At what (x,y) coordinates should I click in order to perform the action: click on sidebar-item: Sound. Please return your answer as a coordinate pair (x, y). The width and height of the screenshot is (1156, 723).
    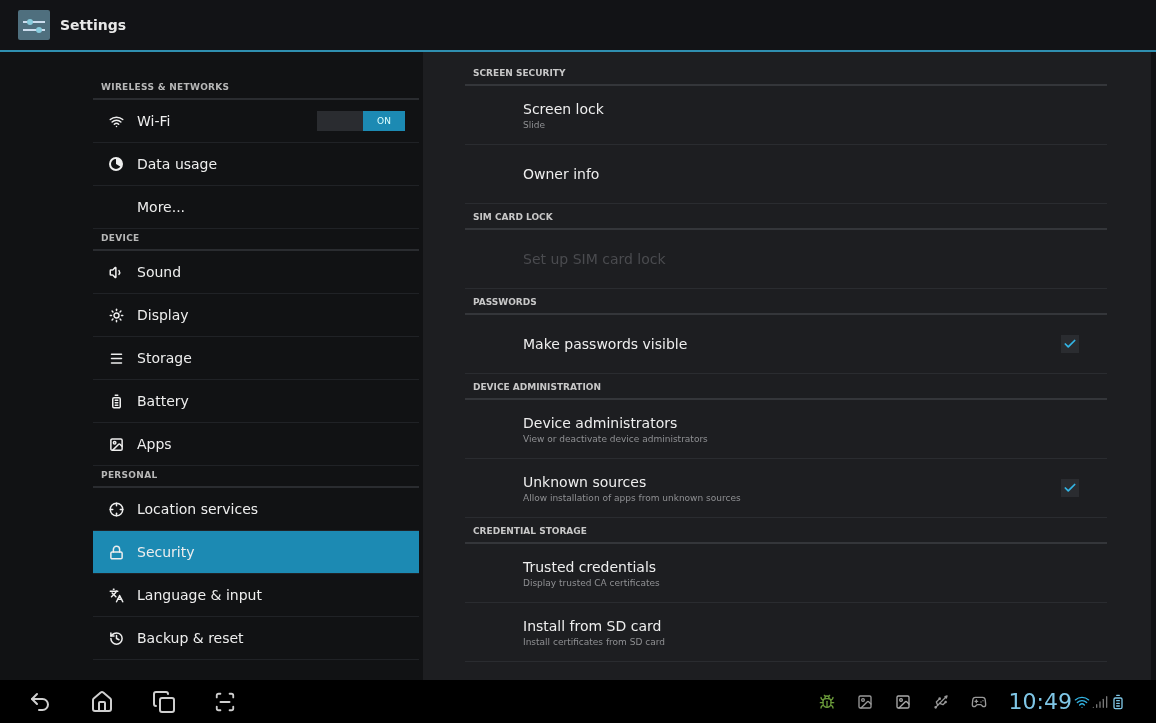
    Looking at the image, I should click on (256, 272).